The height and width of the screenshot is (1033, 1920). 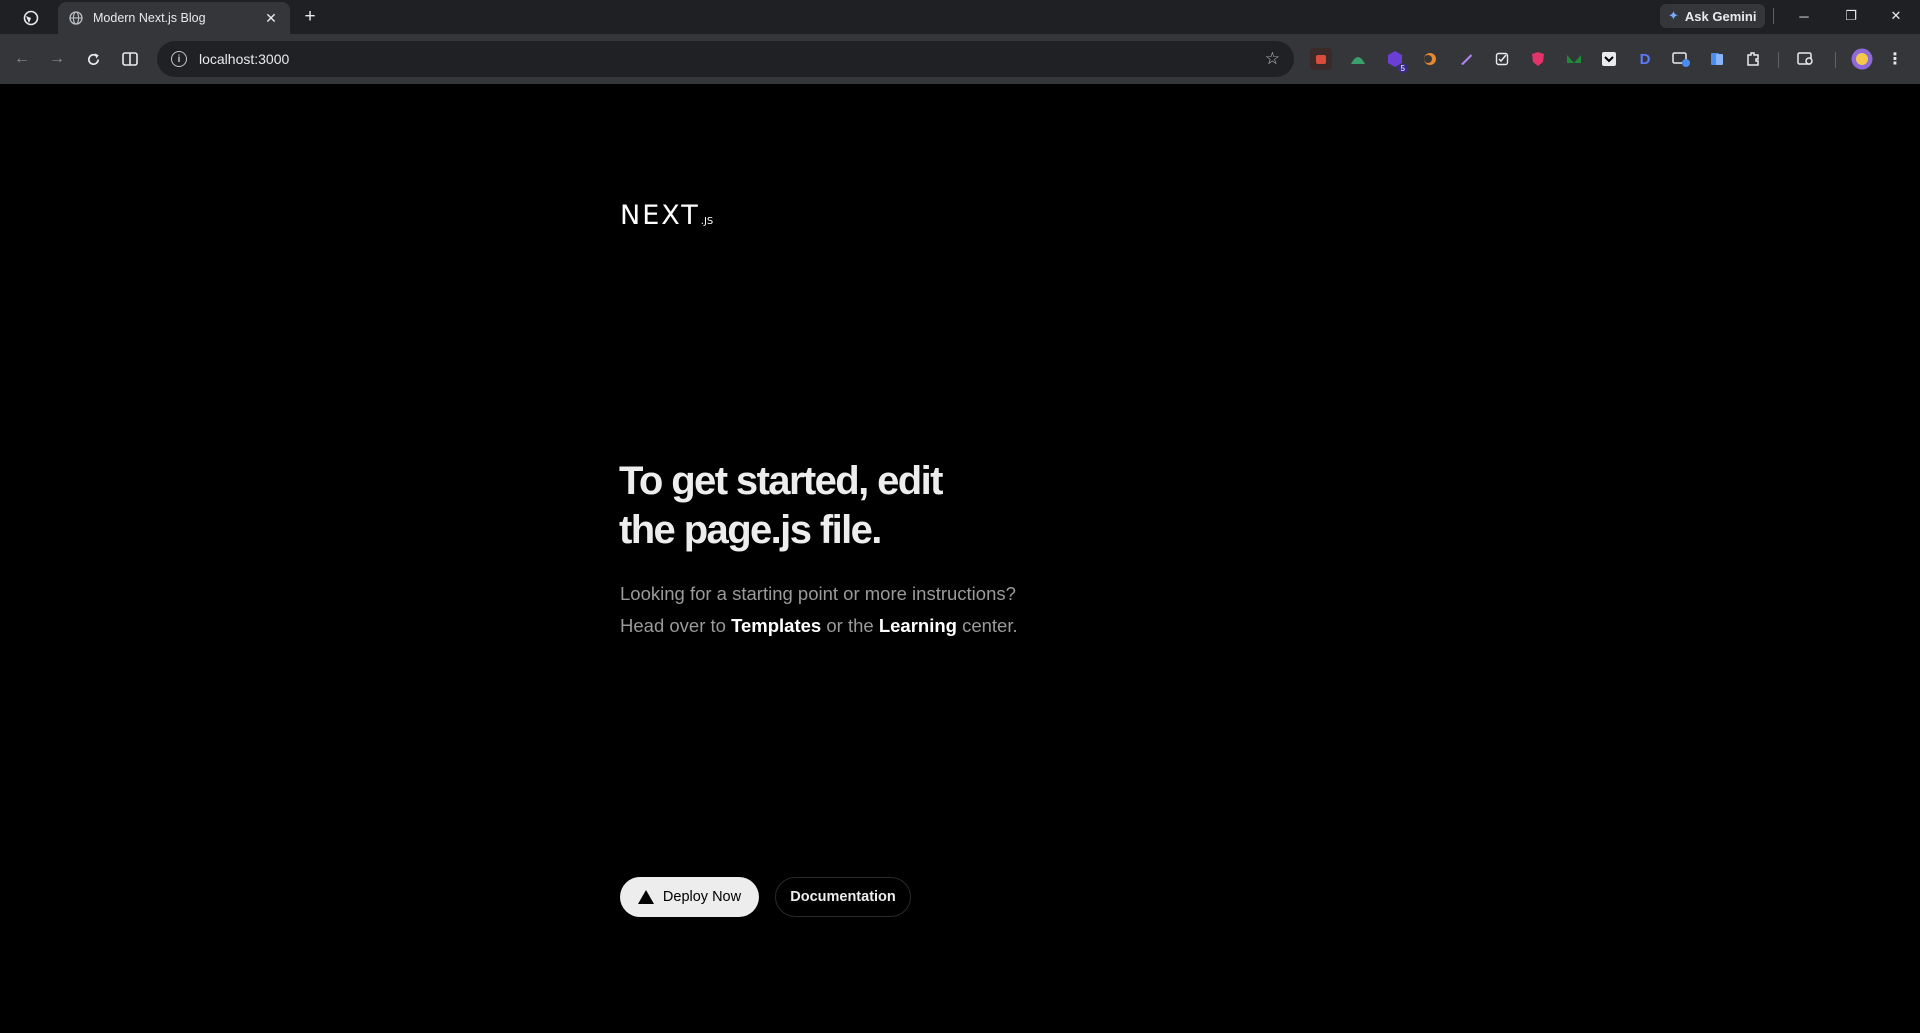 I want to click on browser-menu-icon: ⋮, so click(x=1895, y=59).